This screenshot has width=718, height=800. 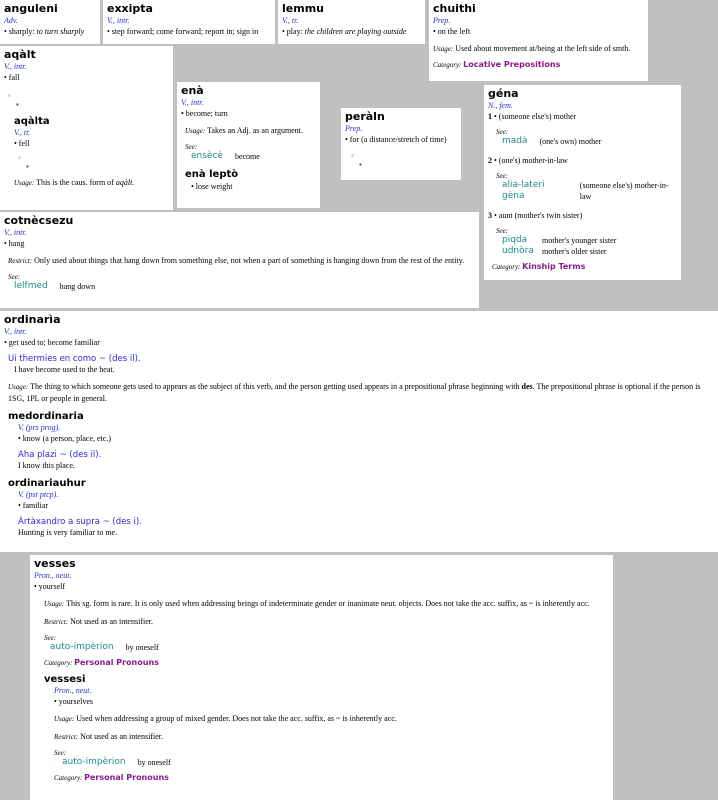 What do you see at coordinates (204, 113) in the screenshot?
I see `definition: • become; turn` at bounding box center [204, 113].